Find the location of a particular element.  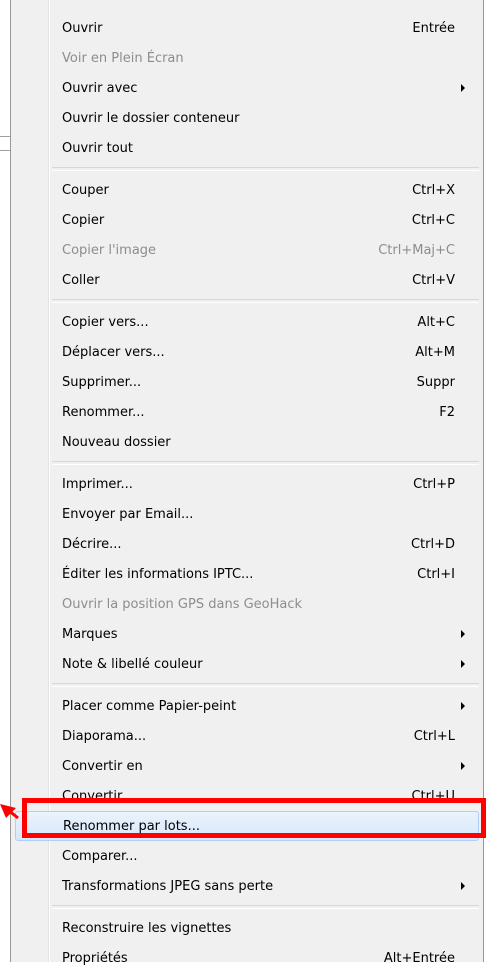

red-arrow-icon is located at coordinates (9, 812).